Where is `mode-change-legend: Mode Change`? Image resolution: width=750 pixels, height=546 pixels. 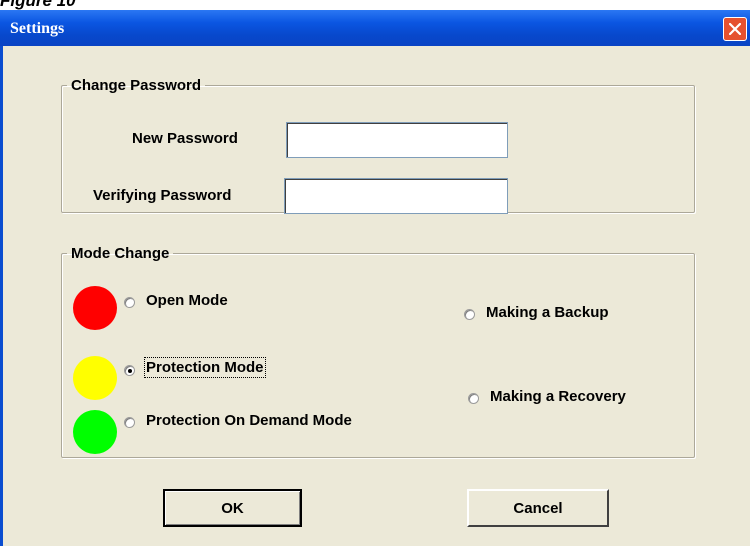 mode-change-legend: Mode Change is located at coordinates (120, 253).